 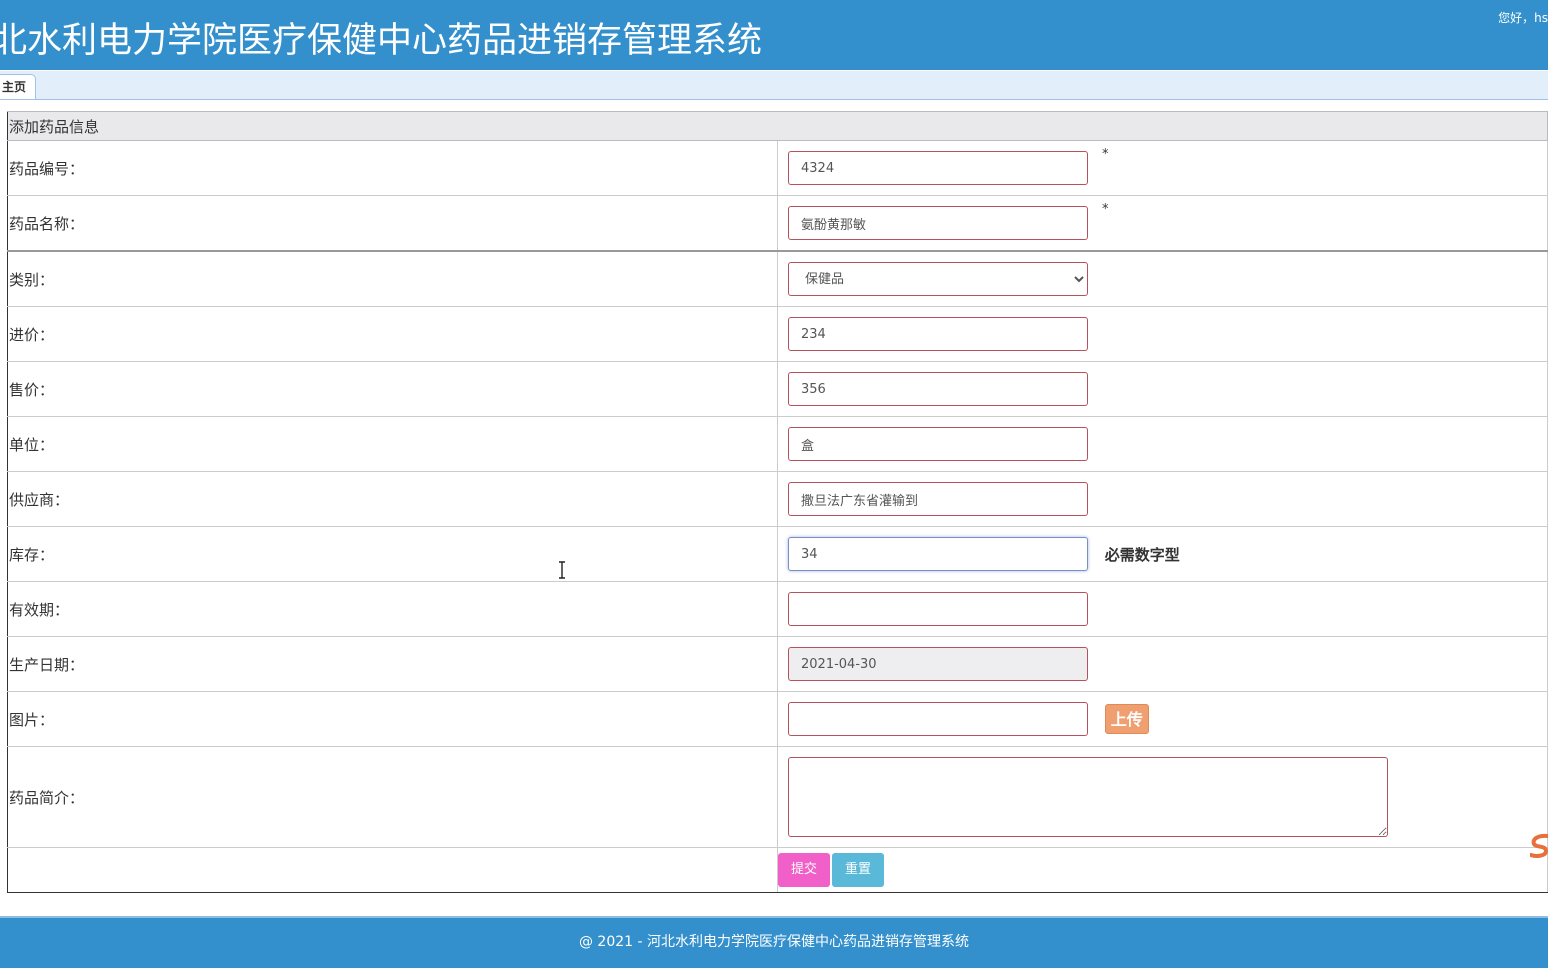 I want to click on unit-label: 单位：, so click(x=392, y=444).